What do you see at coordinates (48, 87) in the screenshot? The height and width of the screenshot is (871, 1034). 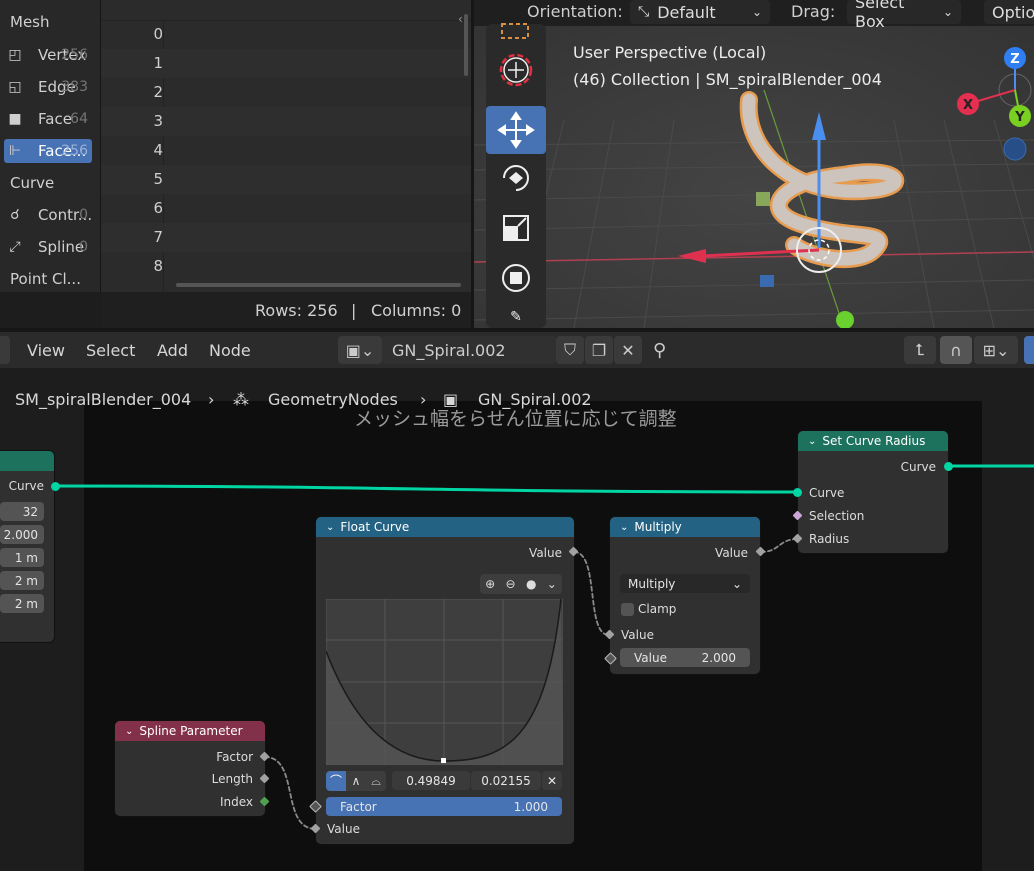 I see `sidebar-item-edge: ◱ Edge 383` at bounding box center [48, 87].